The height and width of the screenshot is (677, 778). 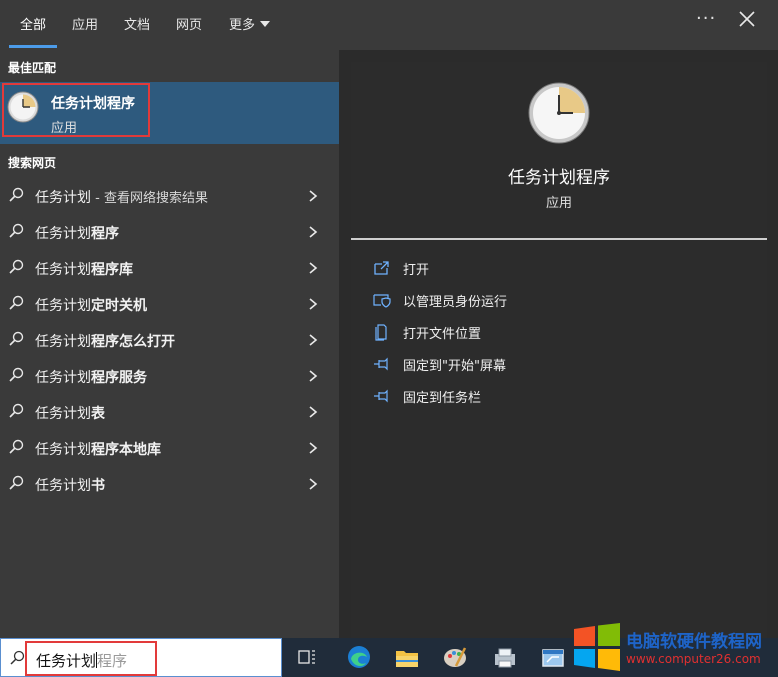 I want to click on web-result-row: 任务计划程序库, so click(x=169, y=268).